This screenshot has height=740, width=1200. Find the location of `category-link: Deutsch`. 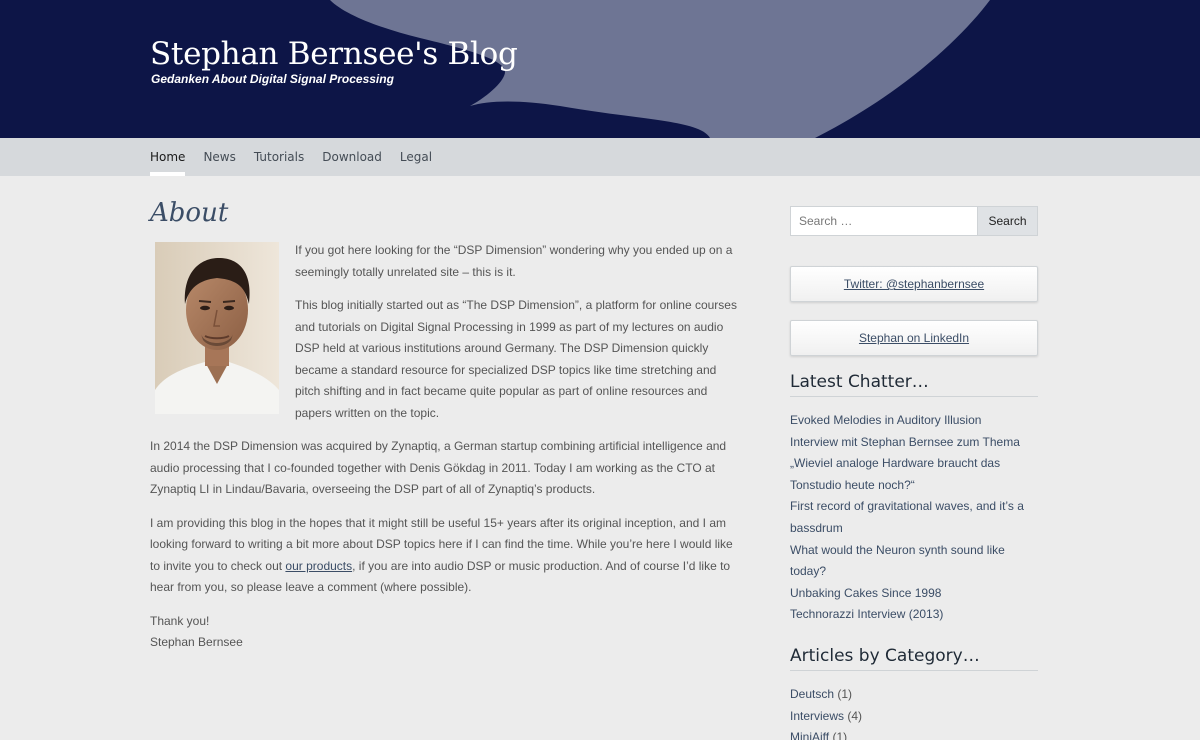

category-link: Deutsch is located at coordinates (812, 694).